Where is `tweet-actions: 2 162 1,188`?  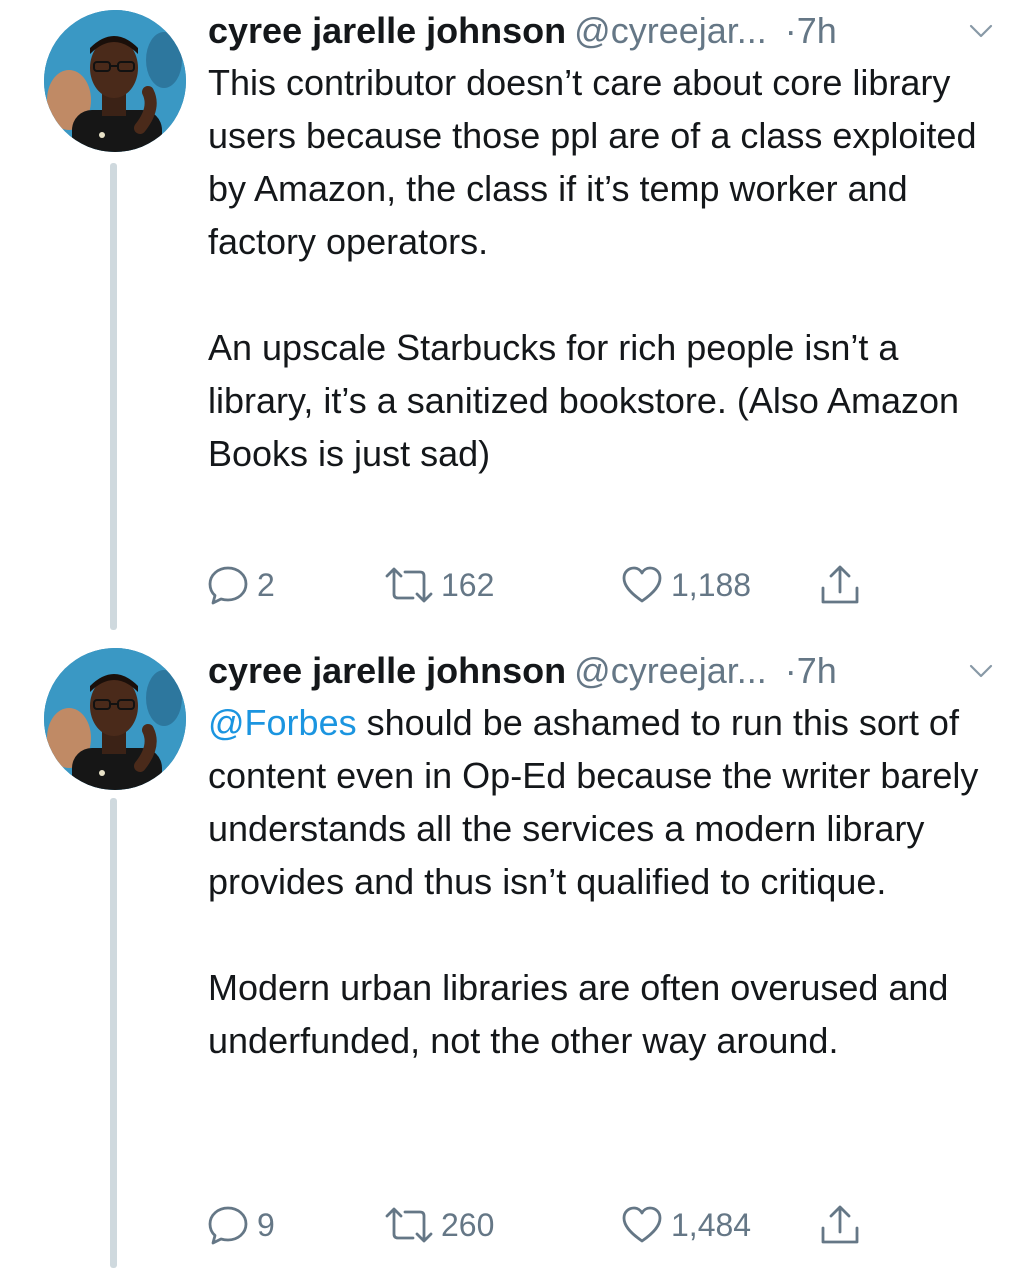
tweet-actions: 2 162 1,188 is located at coordinates (555, 585).